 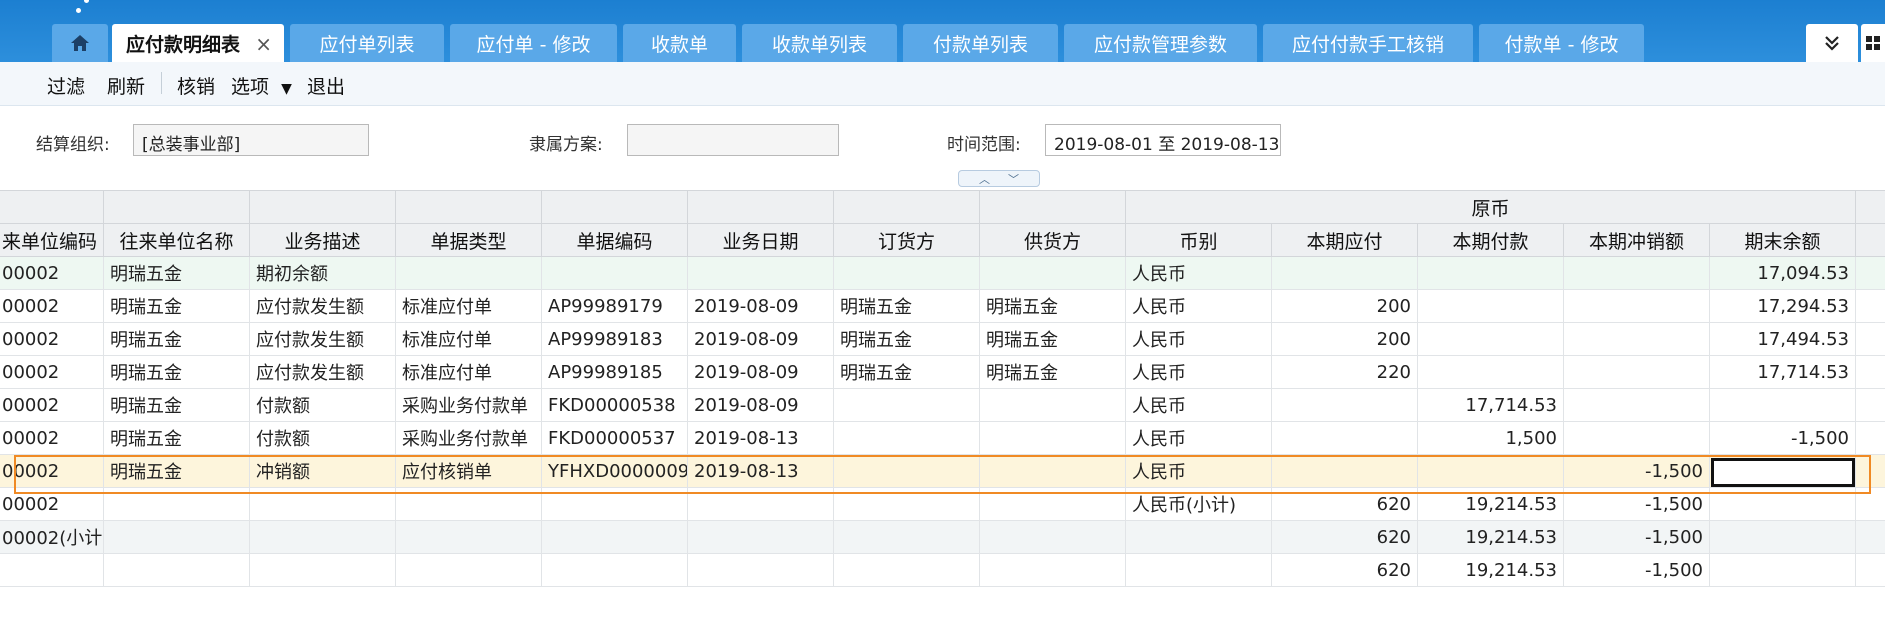 I want to click on col-current-payable-cell: 220, so click(x=1345, y=372).